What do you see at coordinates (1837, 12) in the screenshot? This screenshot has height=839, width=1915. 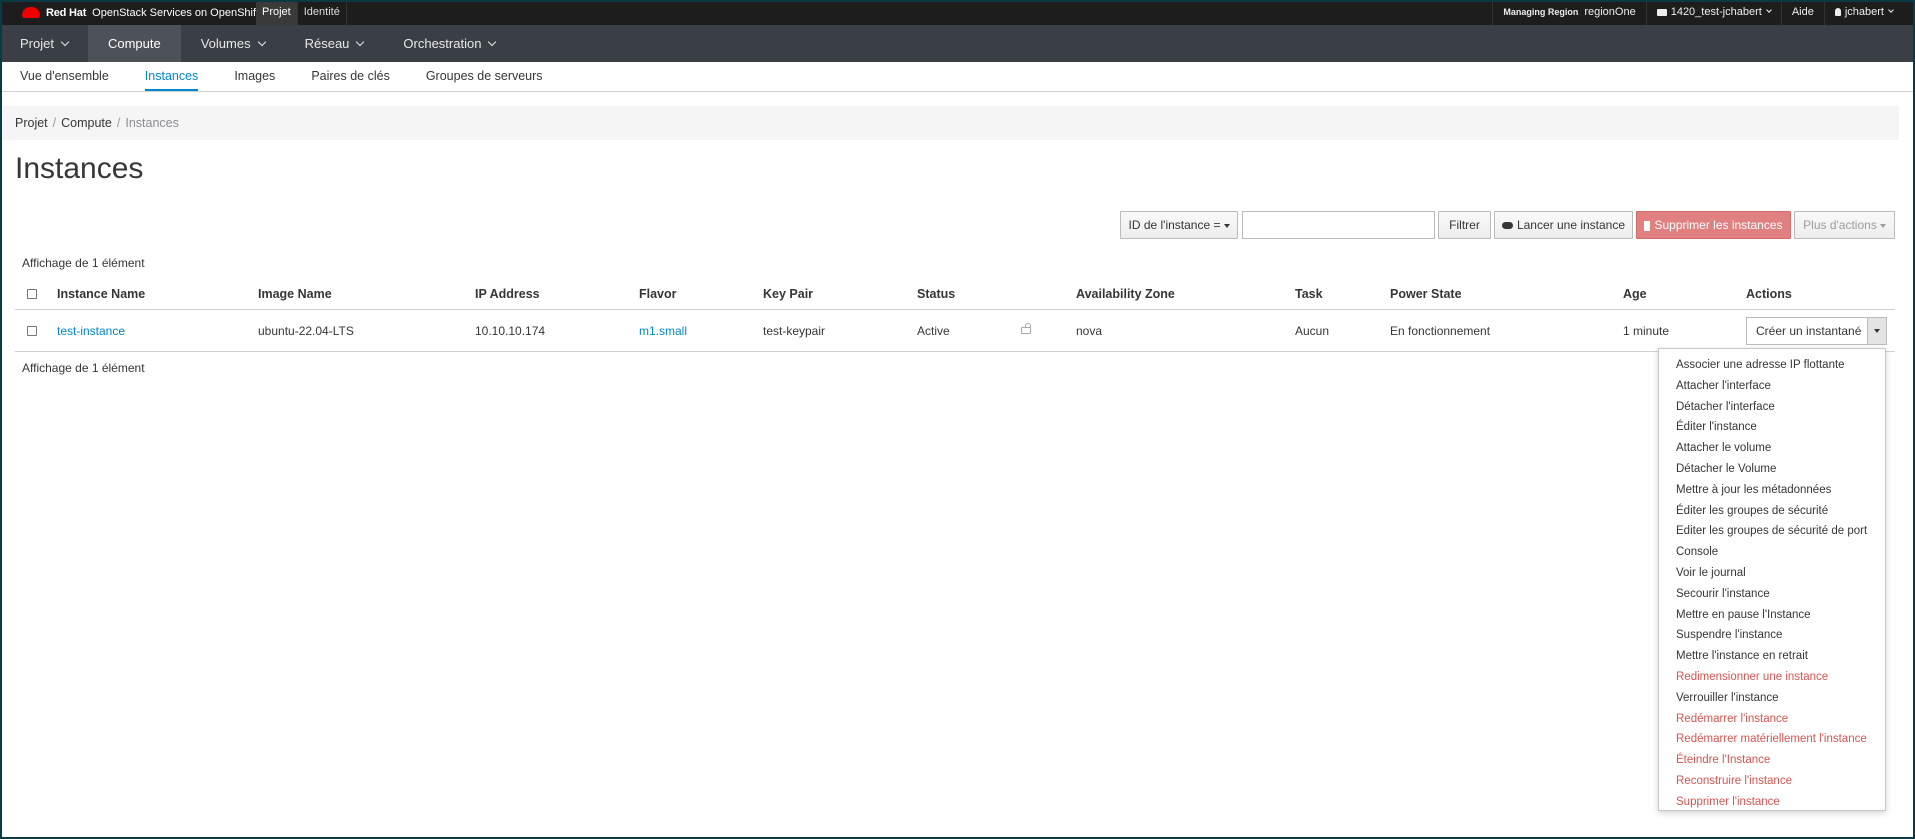 I see `user-icon` at bounding box center [1837, 12].